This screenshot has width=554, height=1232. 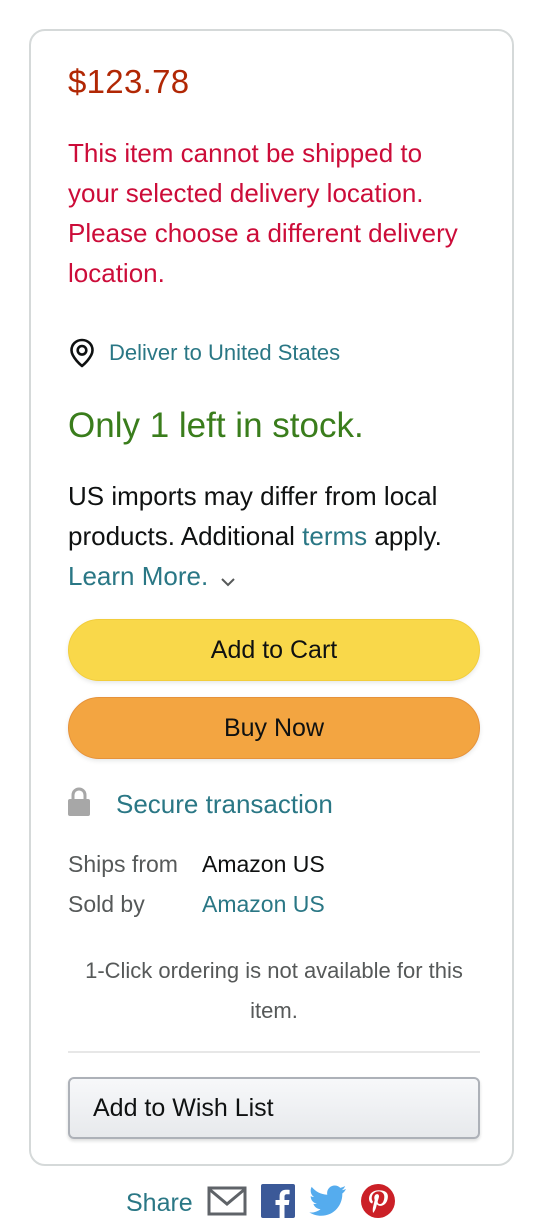 I want to click on secure-transaction-link: Secure transaction, so click(x=224, y=804).